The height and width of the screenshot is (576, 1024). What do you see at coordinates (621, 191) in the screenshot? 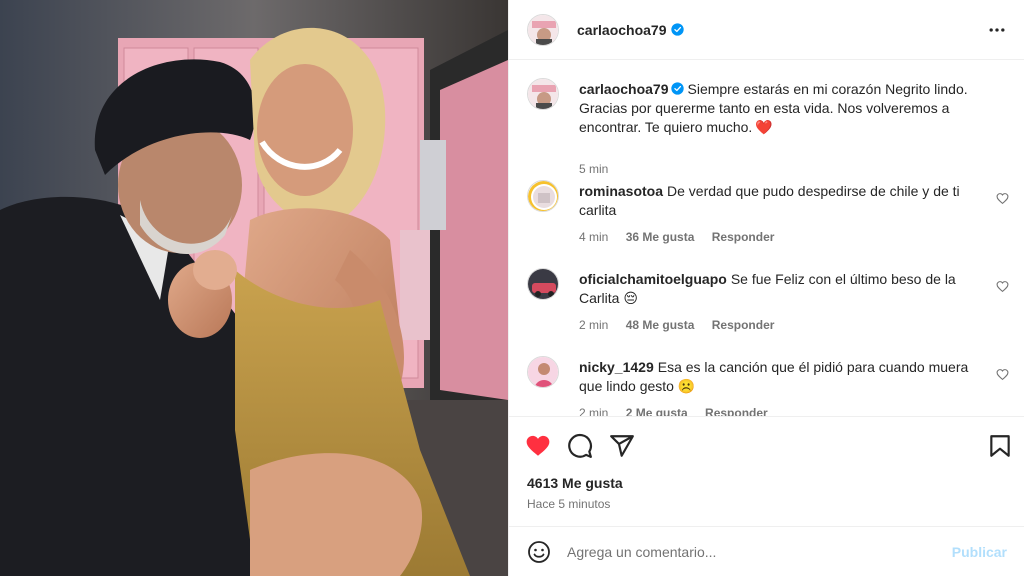
I see `comment-author: rominasotoa` at bounding box center [621, 191].